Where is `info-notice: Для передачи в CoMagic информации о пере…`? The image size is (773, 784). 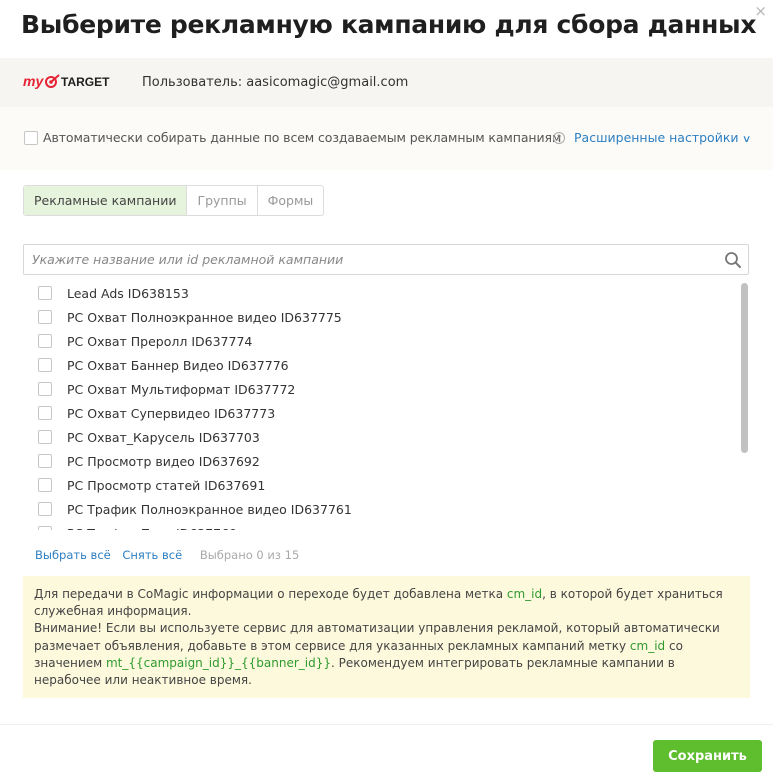 info-notice: Для передачи в CoMagic информации о пере… is located at coordinates (386, 637).